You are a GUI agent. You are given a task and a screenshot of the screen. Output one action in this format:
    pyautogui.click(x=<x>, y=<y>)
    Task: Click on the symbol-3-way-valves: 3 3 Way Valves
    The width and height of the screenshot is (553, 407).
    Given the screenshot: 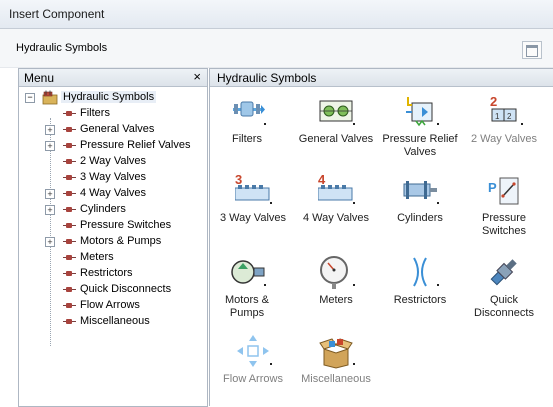 What is the action you would take?
    pyautogui.click(x=253, y=206)
    